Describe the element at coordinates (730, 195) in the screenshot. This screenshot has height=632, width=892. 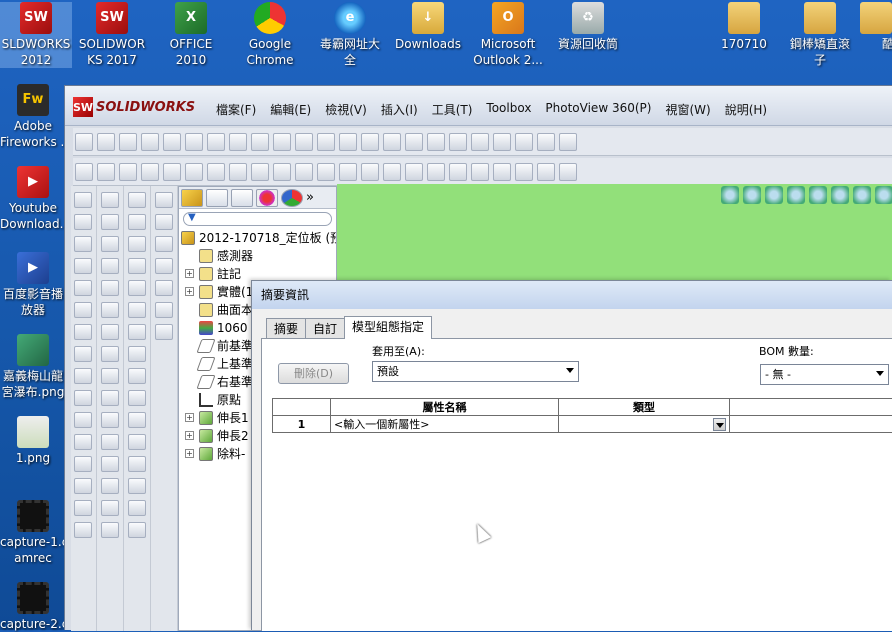
I see `zoom-to-fit-icon` at that location.